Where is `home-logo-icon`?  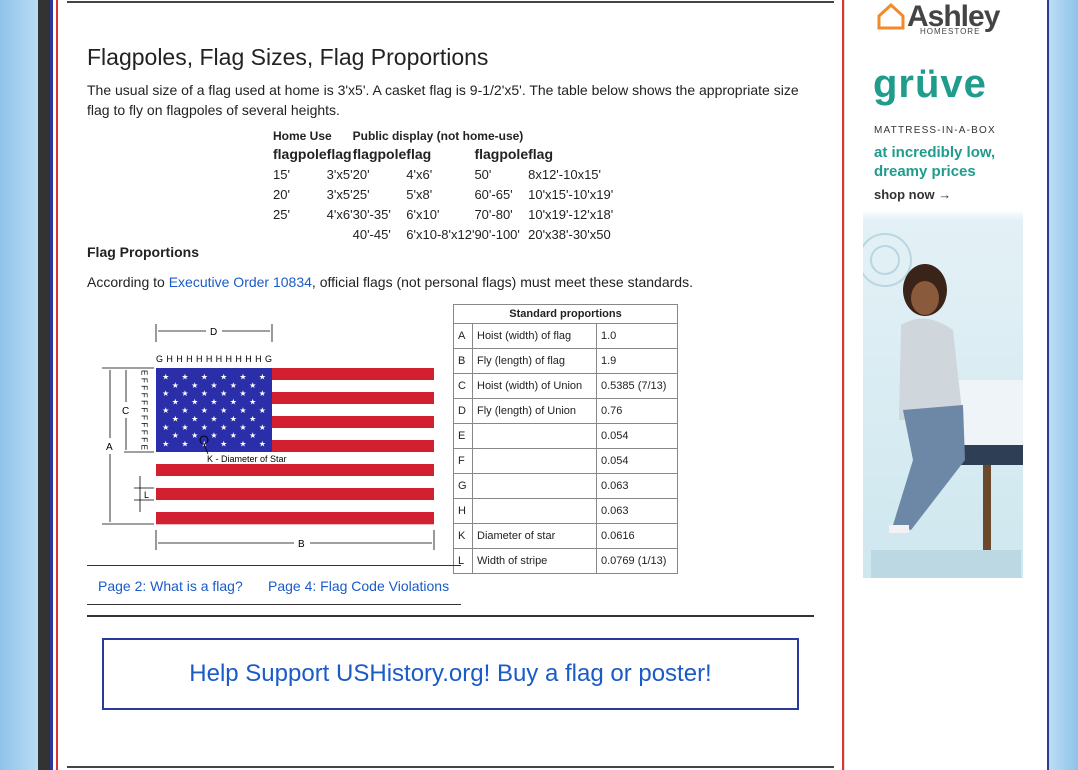
home-logo-icon is located at coordinates (891, 16).